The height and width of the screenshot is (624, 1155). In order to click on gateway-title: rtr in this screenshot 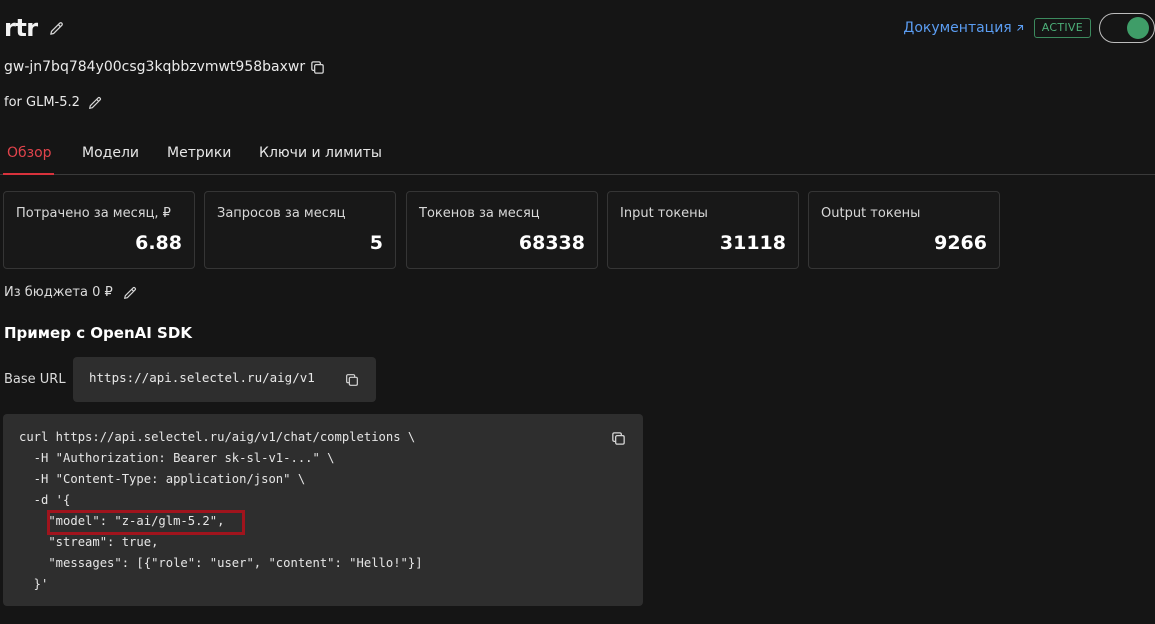, I will do `click(21, 28)`.